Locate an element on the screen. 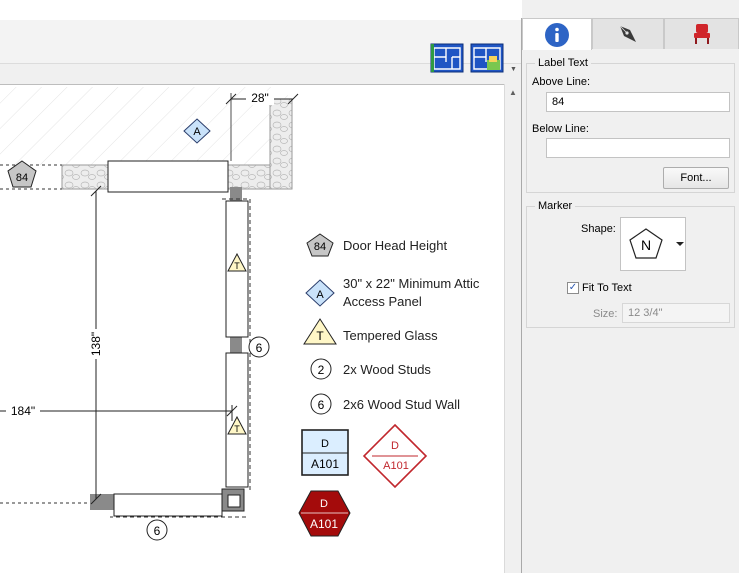  label-text-group-title: Label Text is located at coordinates (563, 63).